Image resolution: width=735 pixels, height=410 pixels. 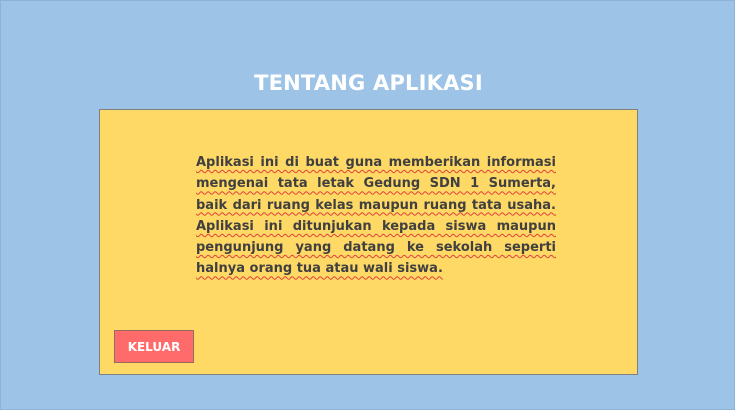 What do you see at coordinates (154, 346) in the screenshot?
I see `exit-button: KELUAR` at bounding box center [154, 346].